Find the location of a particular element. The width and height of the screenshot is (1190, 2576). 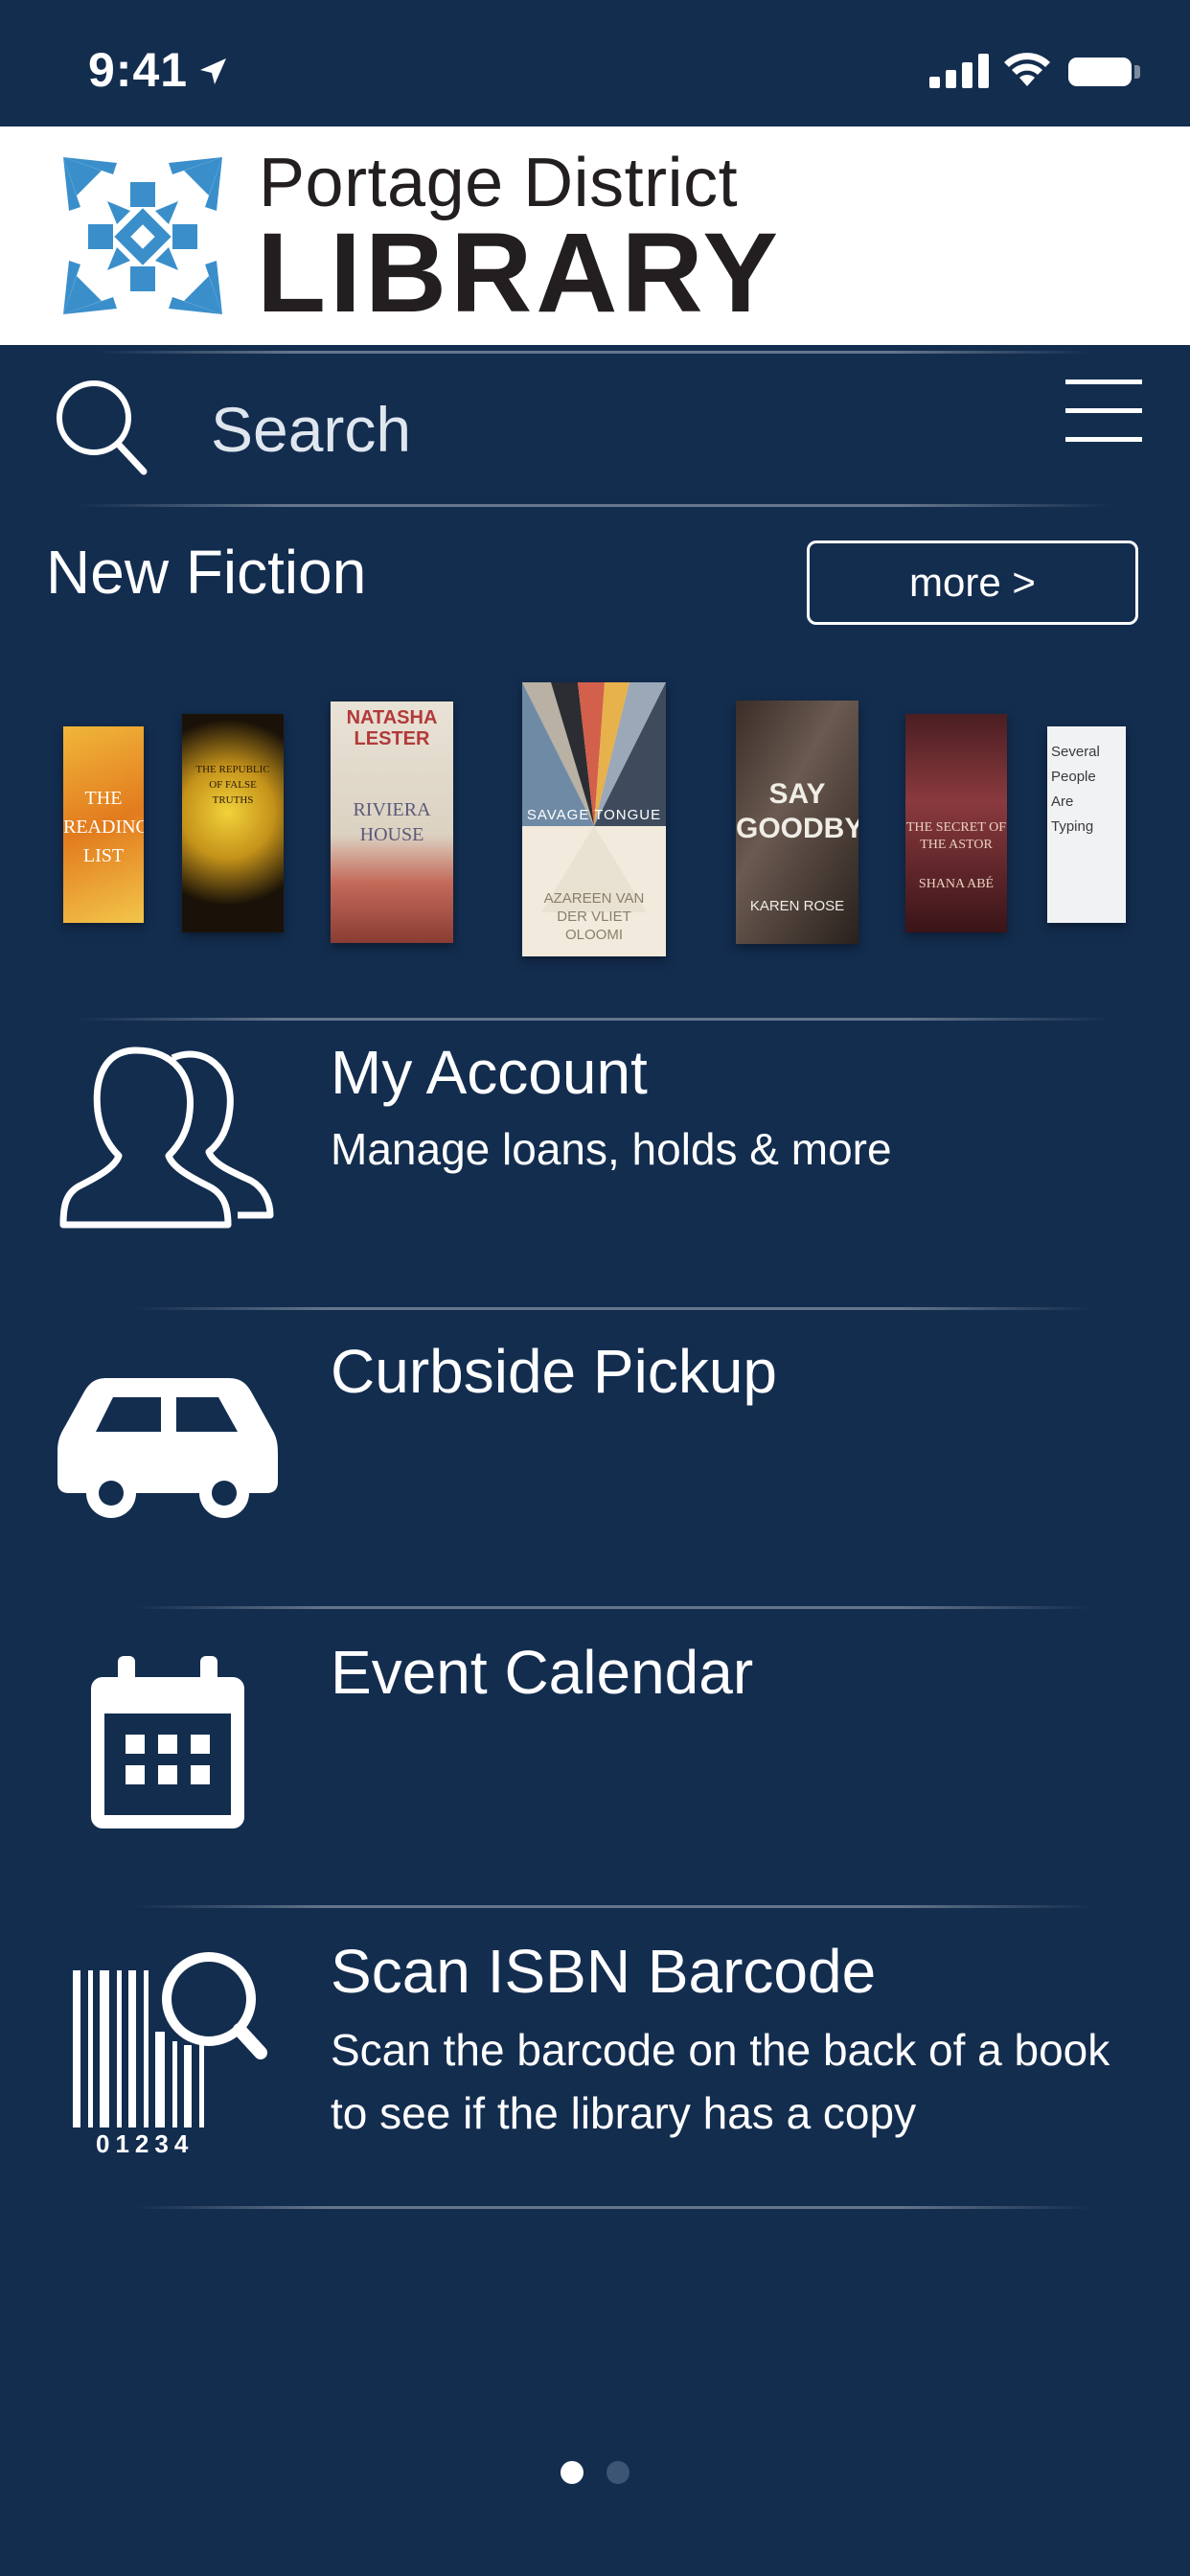

event-calendar-title: Event Calendar is located at coordinates (543, 1672).